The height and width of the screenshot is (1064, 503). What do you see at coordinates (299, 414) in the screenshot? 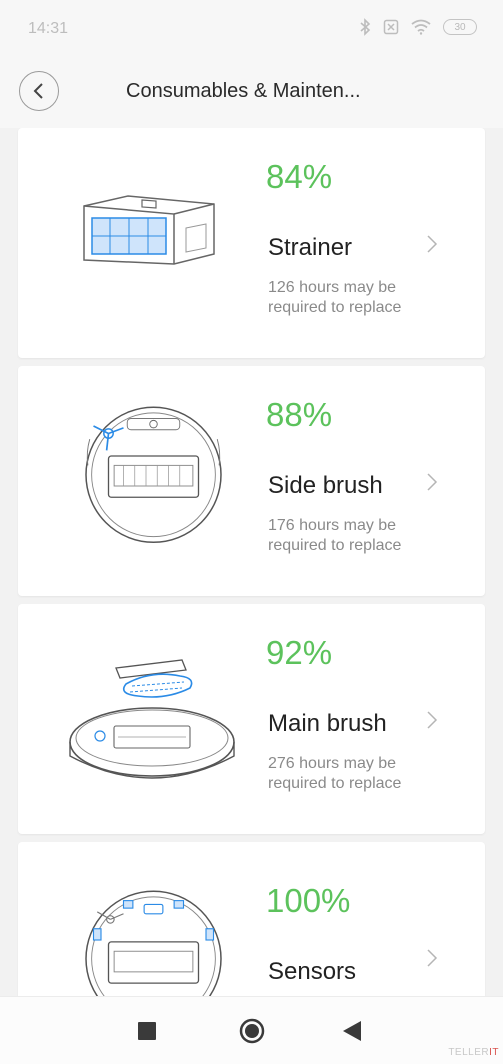
I see `side-brush-percent: 88%` at bounding box center [299, 414].